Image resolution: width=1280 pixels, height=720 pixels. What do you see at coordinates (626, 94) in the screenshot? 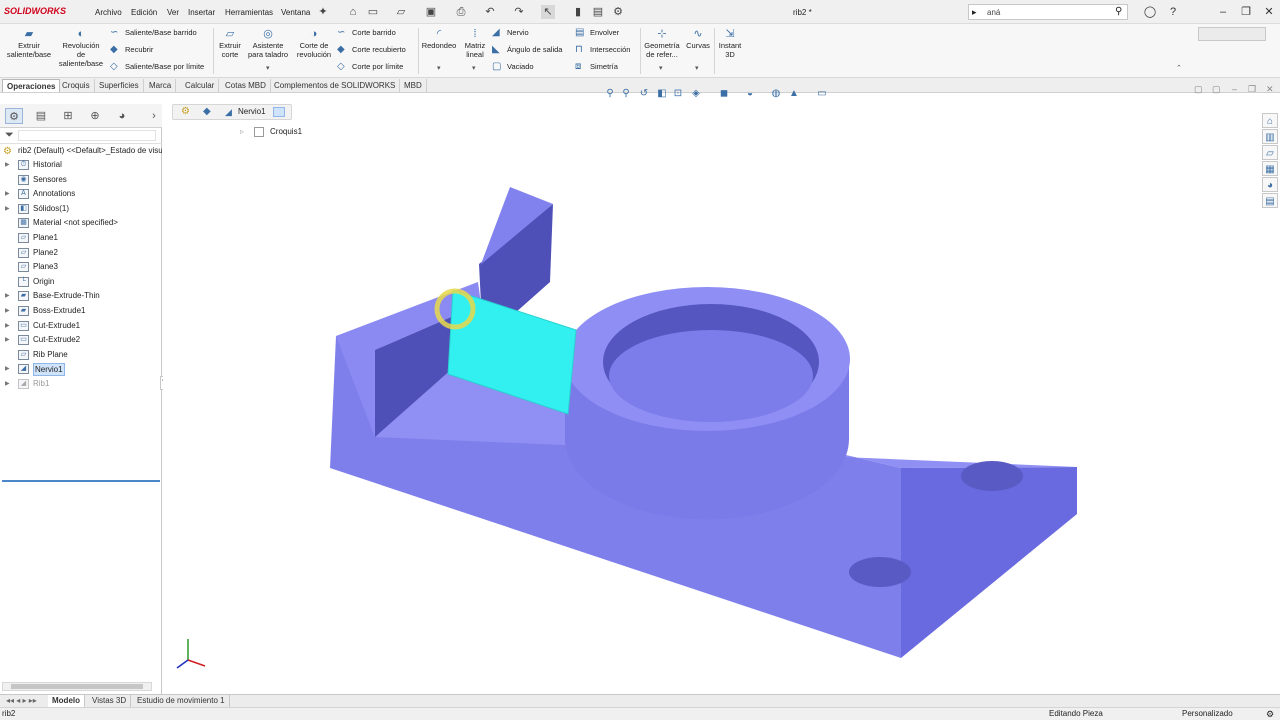
I see `zoom-area-icon: ⚲` at bounding box center [626, 94].